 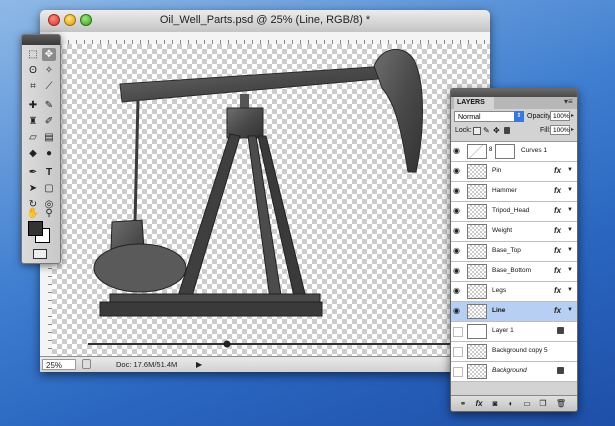 What do you see at coordinates (561, 403) in the screenshot?
I see `delete-layer-icon: 🗑` at bounding box center [561, 403].